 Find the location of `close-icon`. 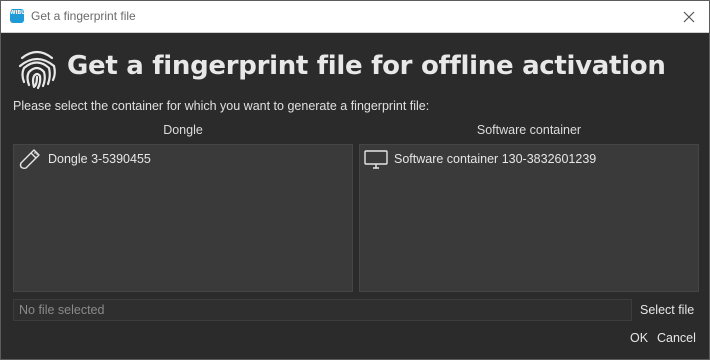

close-icon is located at coordinates (689, 16).